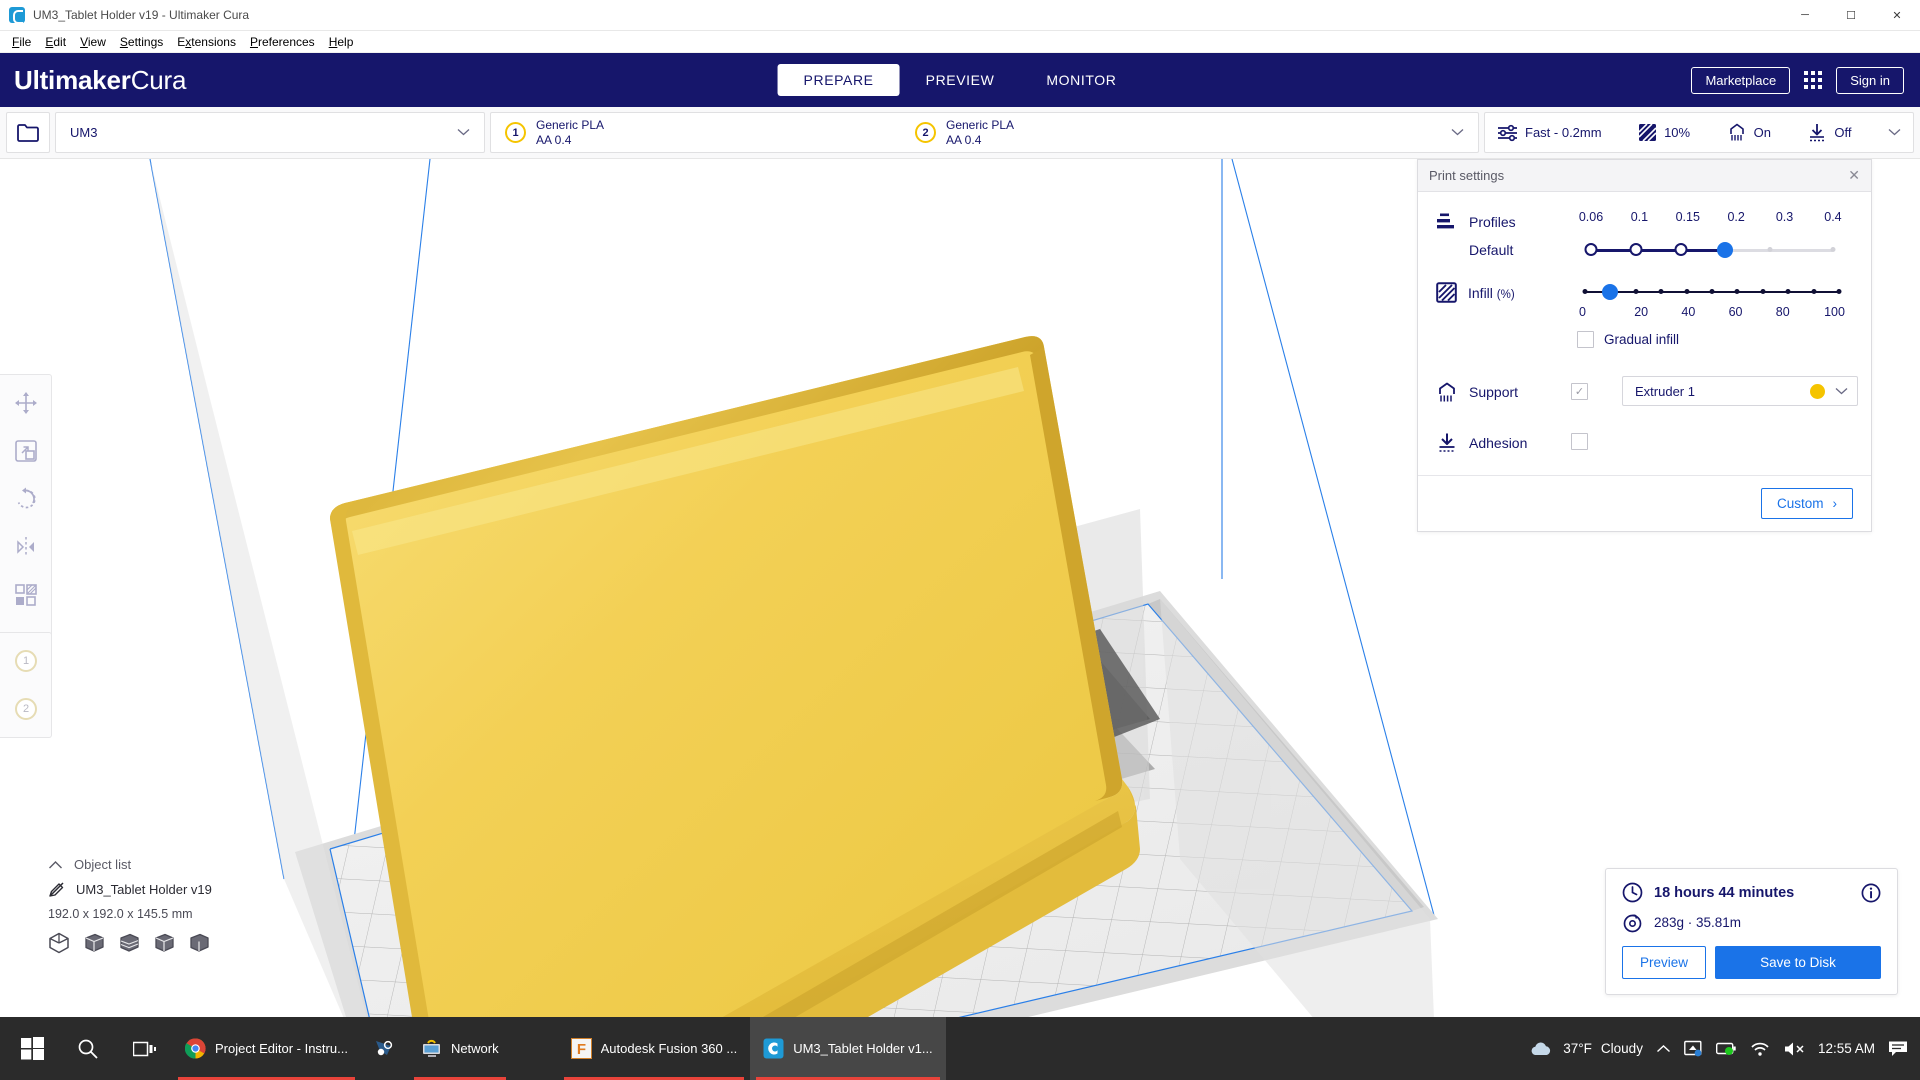 This screenshot has height=1080, width=1920. I want to click on steam-icon, so click(384, 1048).